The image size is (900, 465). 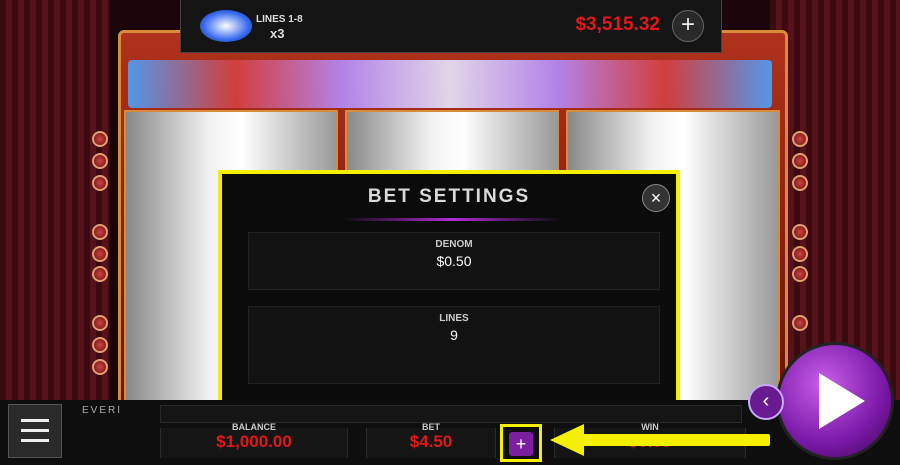 I want to click on denom-field: DENOM $0.50, so click(x=454, y=261).